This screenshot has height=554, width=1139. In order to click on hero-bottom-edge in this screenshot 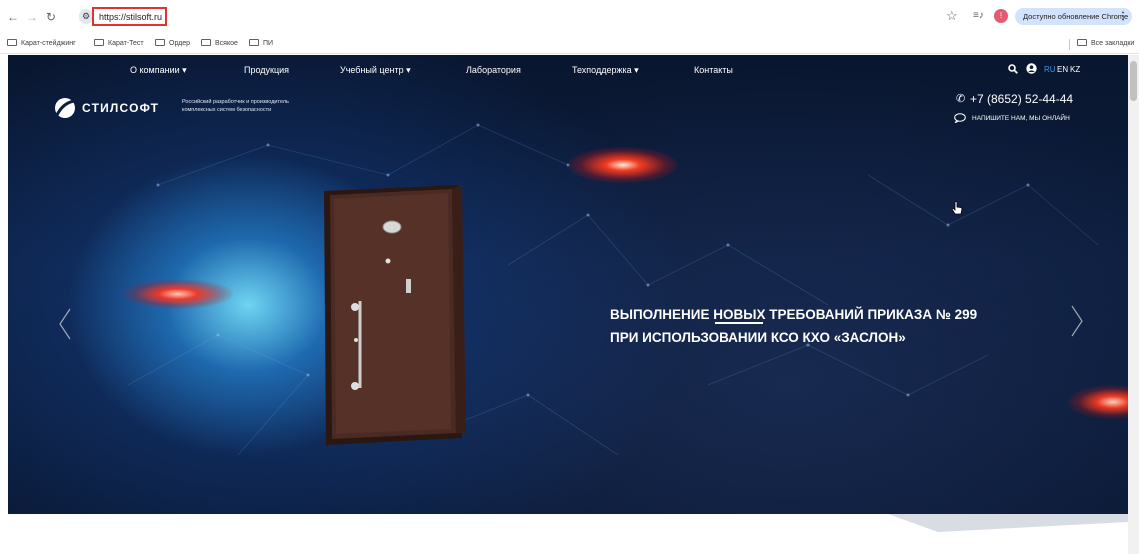, I will do `click(568, 523)`.